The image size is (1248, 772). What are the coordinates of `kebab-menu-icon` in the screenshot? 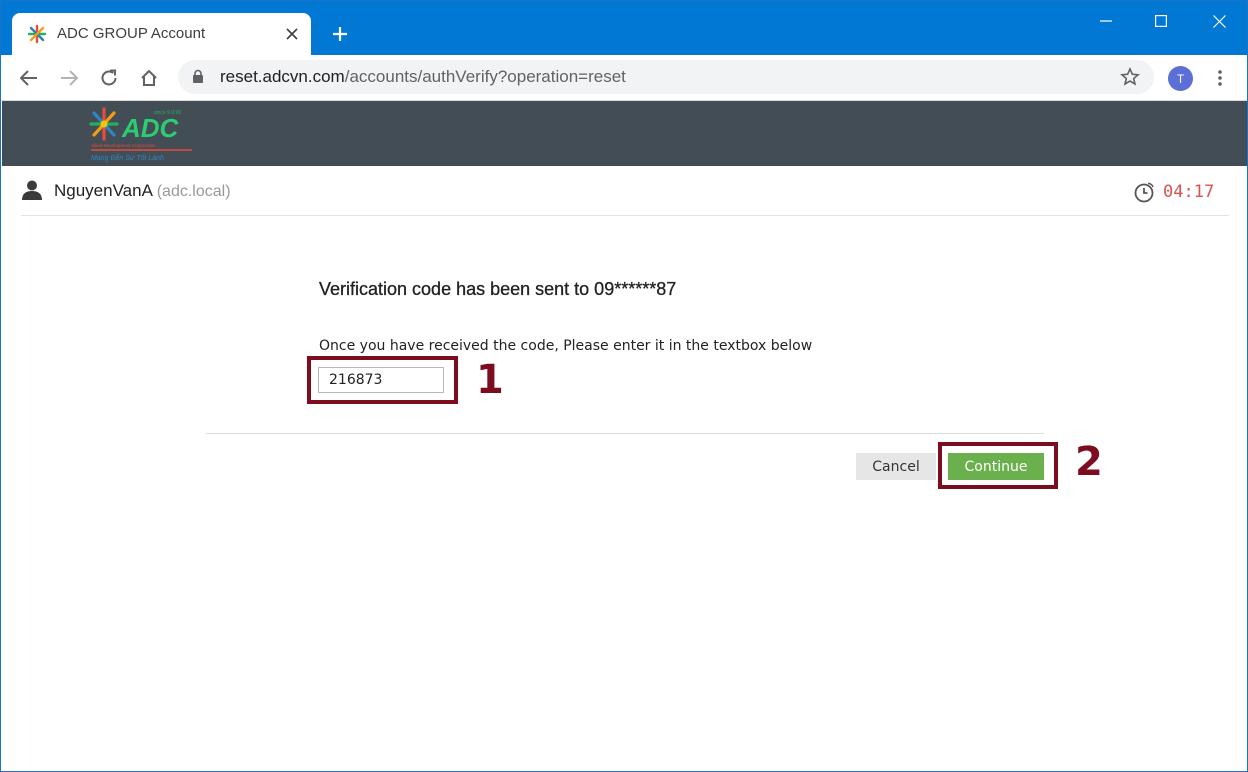 It's located at (1220, 78).